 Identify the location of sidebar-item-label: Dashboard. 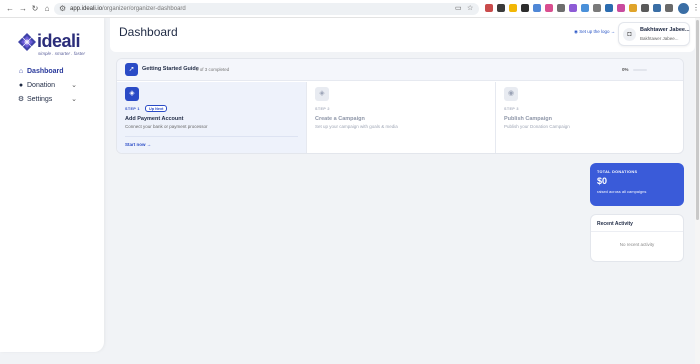
(45, 71).